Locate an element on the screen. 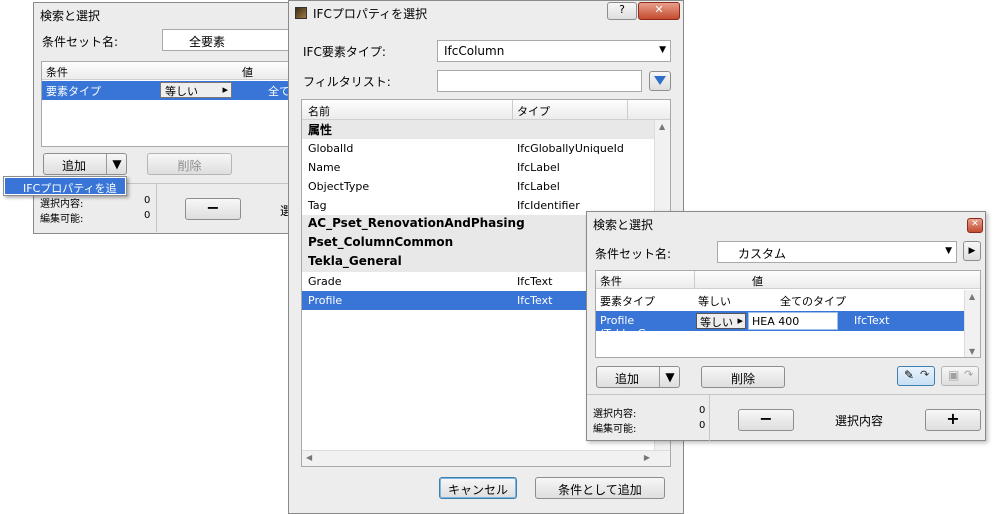 The height and width of the screenshot is (514, 998). plus-button: + is located at coordinates (953, 420).